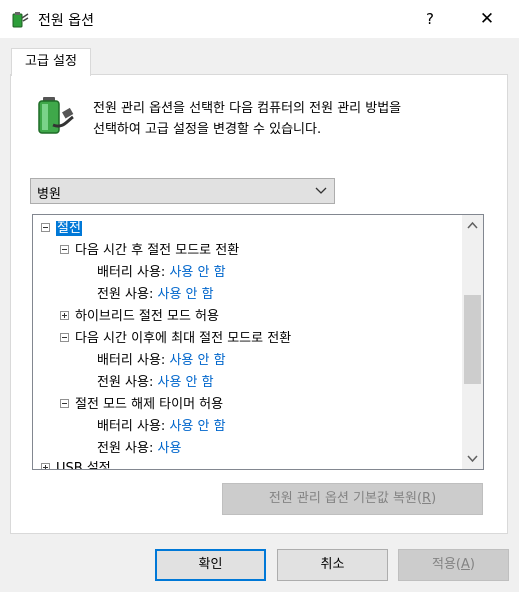 The width and height of the screenshot is (519, 592). I want to click on power-plan-value: 병원, so click(49, 194).